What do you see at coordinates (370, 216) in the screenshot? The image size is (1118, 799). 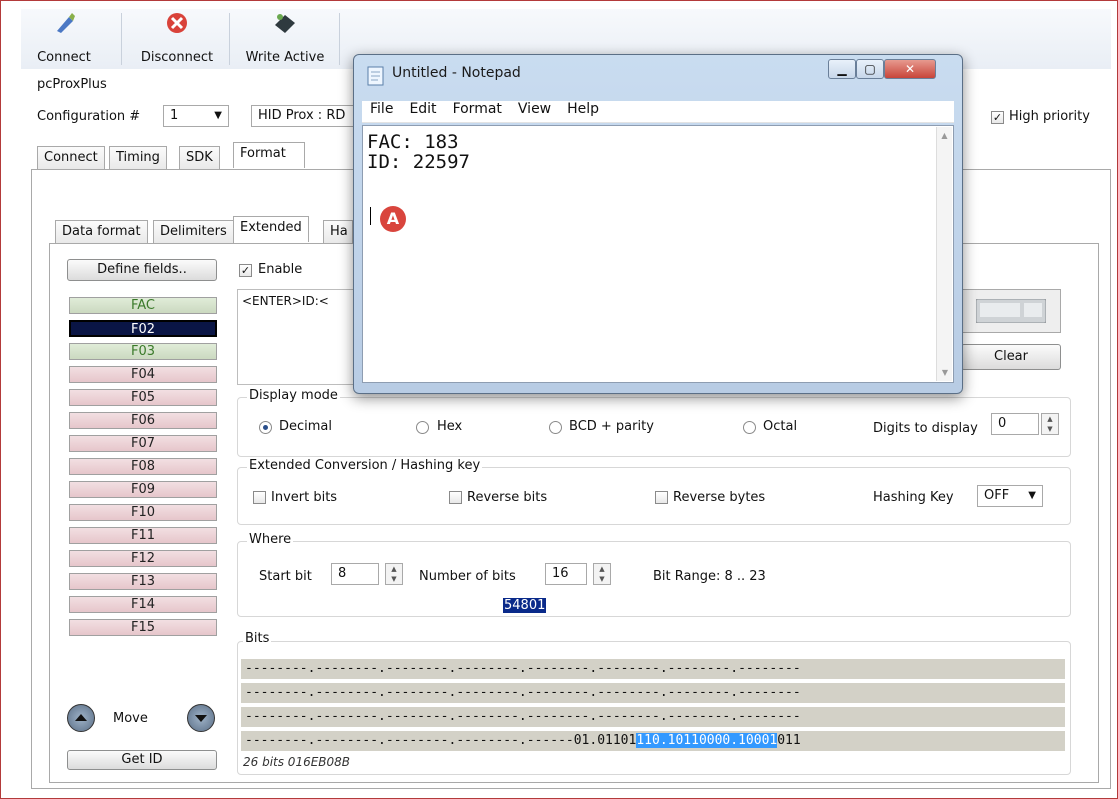 I see `text-cursor` at bounding box center [370, 216].